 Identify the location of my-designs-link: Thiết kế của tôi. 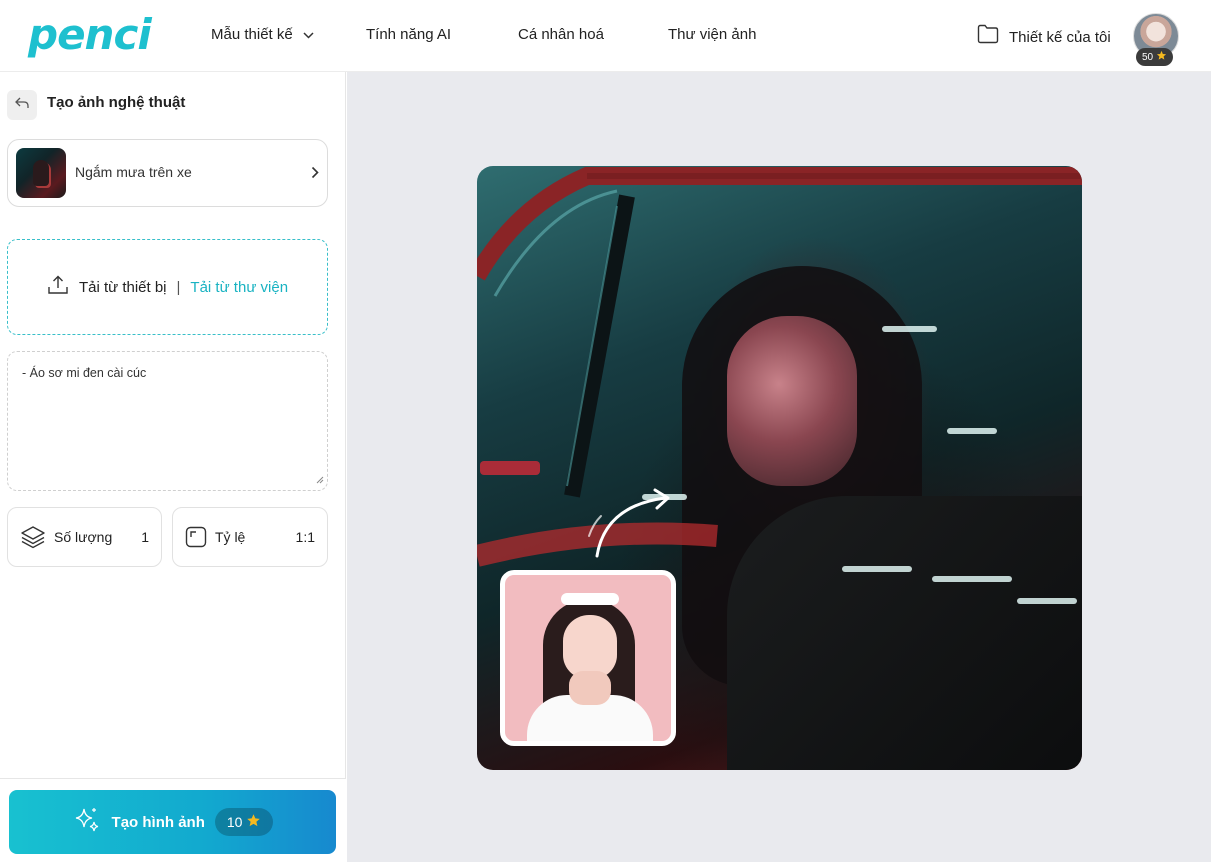
(1044, 37).